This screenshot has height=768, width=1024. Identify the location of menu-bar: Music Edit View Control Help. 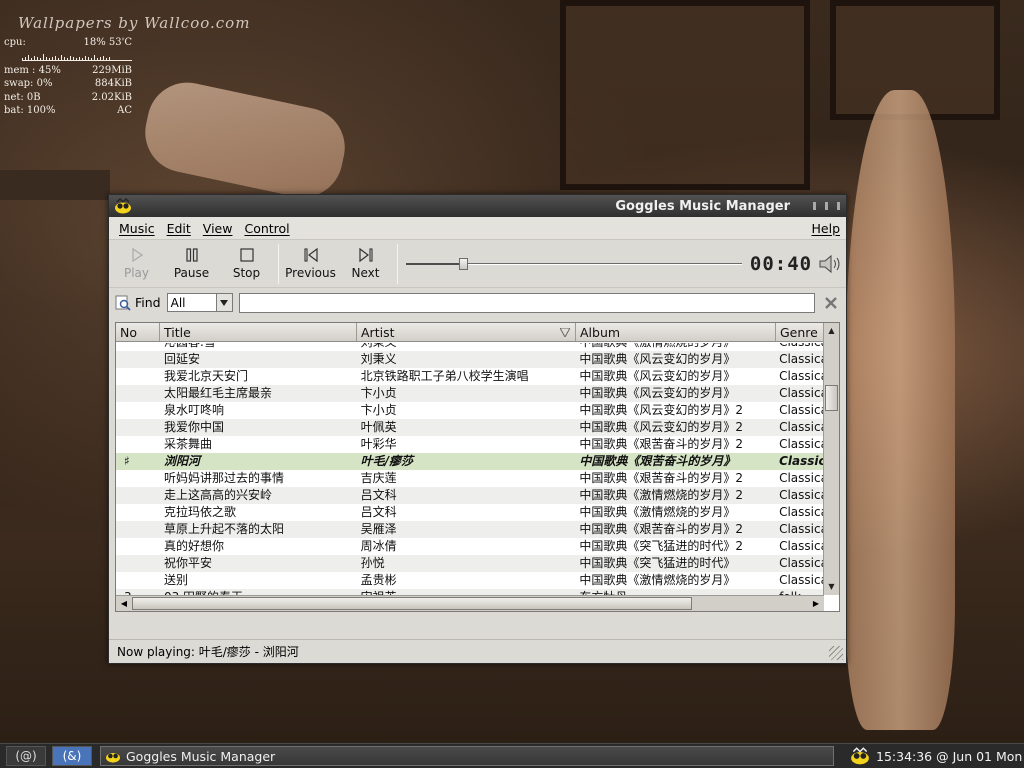
(477, 228).